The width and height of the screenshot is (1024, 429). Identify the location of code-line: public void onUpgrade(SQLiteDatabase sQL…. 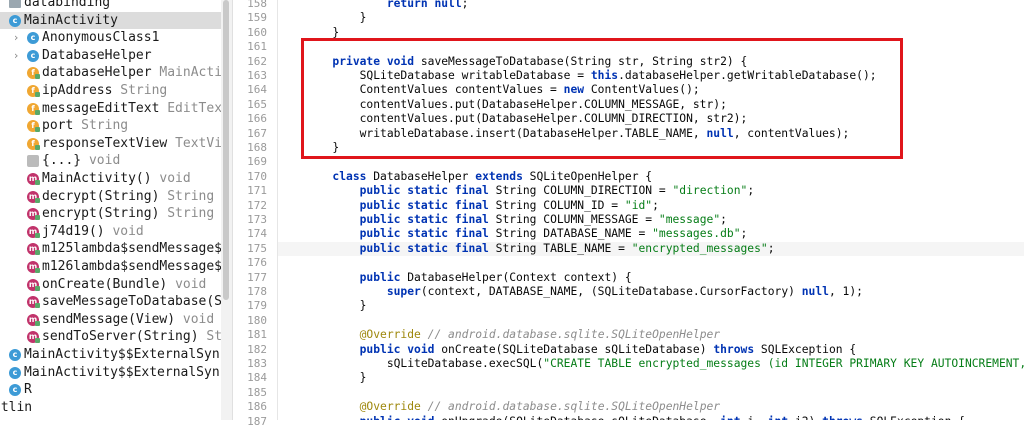
(651, 417).